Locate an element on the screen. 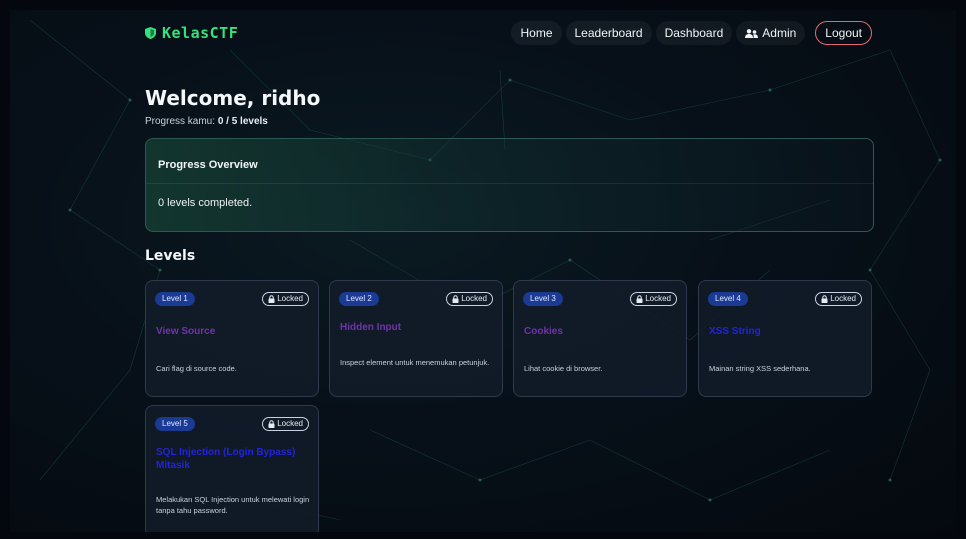 This screenshot has width=966, height=539. progress-overview-card: Progress Overview 0 levels completed. is located at coordinates (509, 185).